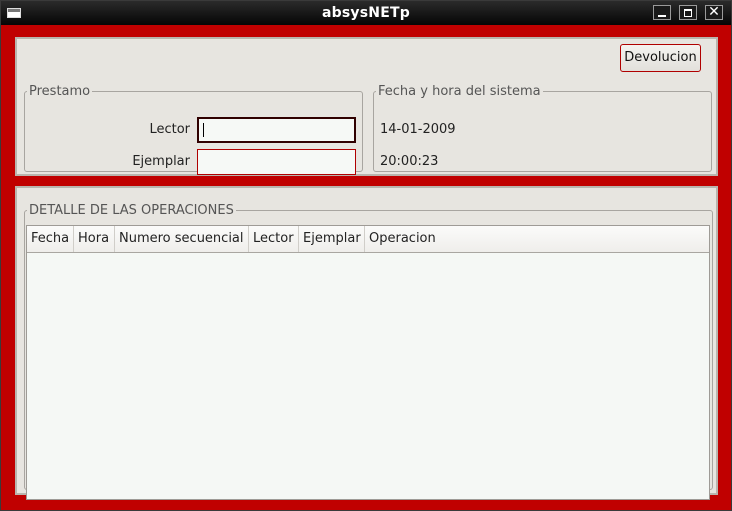 This screenshot has height=511, width=732. What do you see at coordinates (537, 239) in the screenshot?
I see `column-header-operacion: Operacion` at bounding box center [537, 239].